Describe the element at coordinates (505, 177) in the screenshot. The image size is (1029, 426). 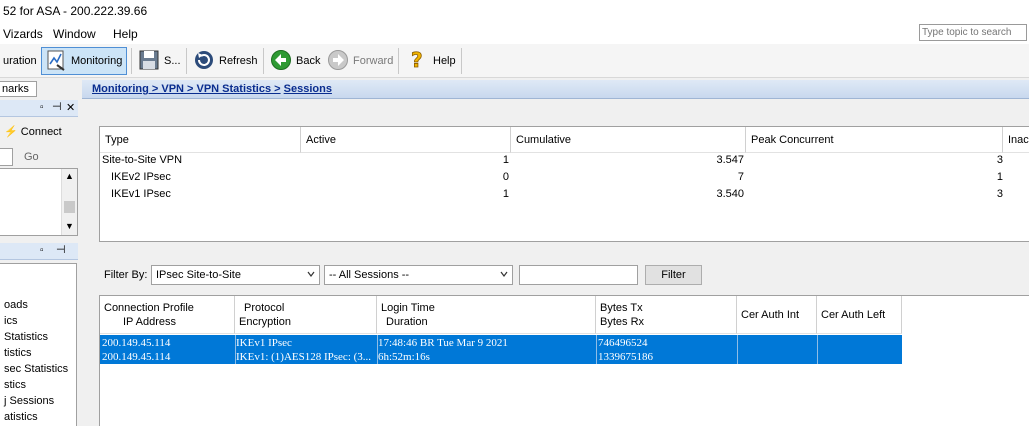
I see `row-active: 0` at that location.